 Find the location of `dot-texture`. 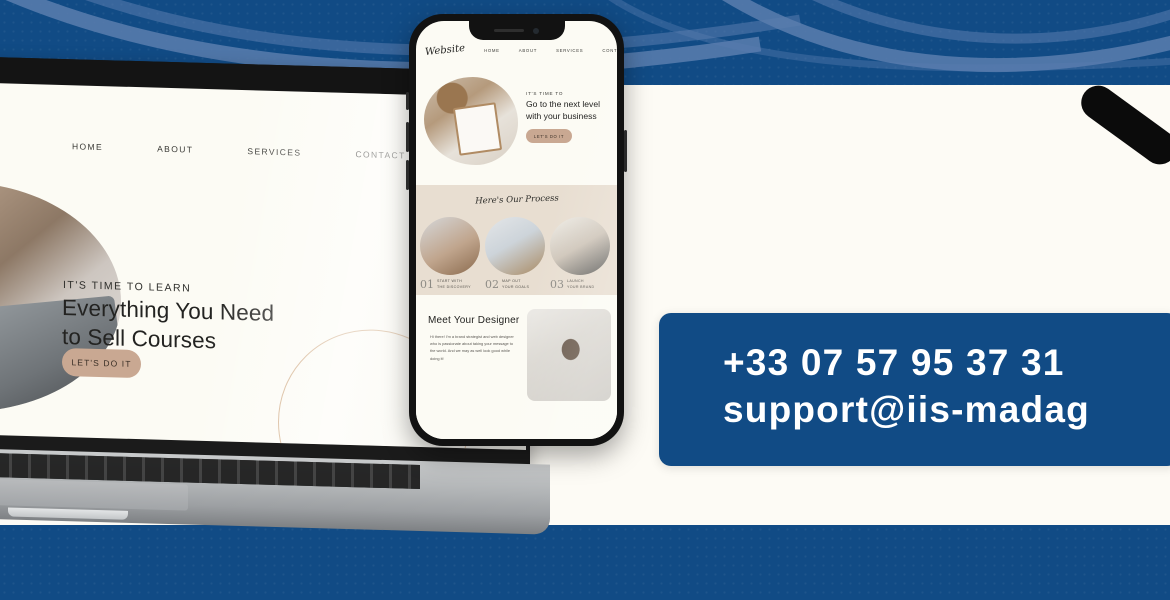

dot-texture is located at coordinates (585, 562).